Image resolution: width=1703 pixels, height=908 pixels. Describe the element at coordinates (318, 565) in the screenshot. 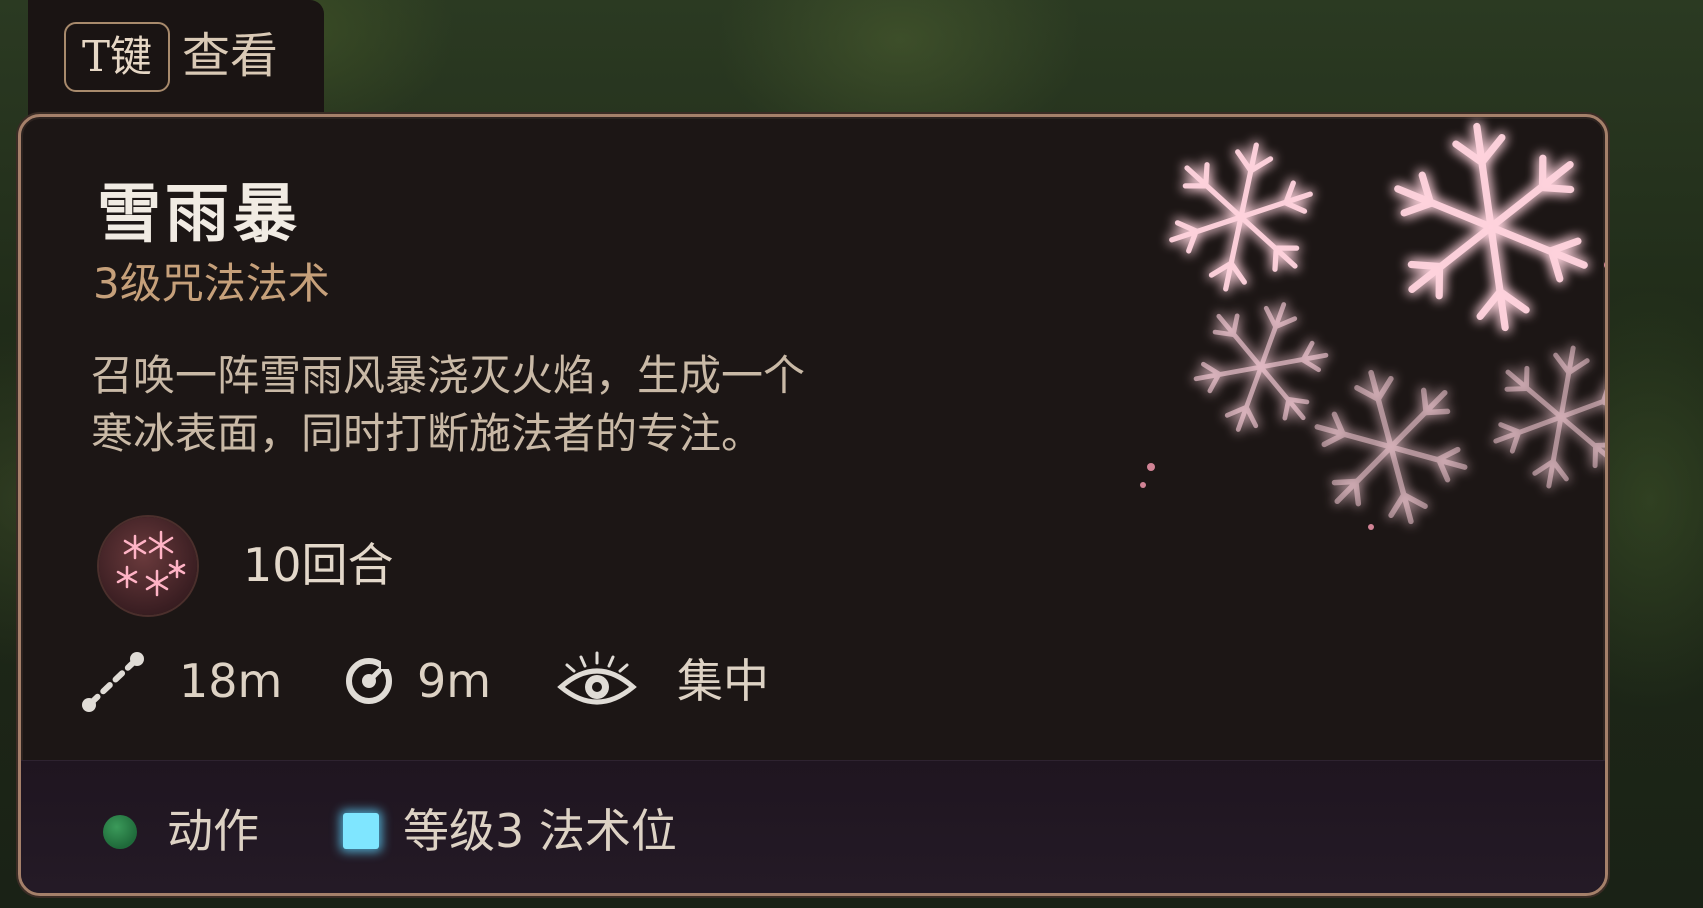

I see `duration-value: 10回合` at that location.